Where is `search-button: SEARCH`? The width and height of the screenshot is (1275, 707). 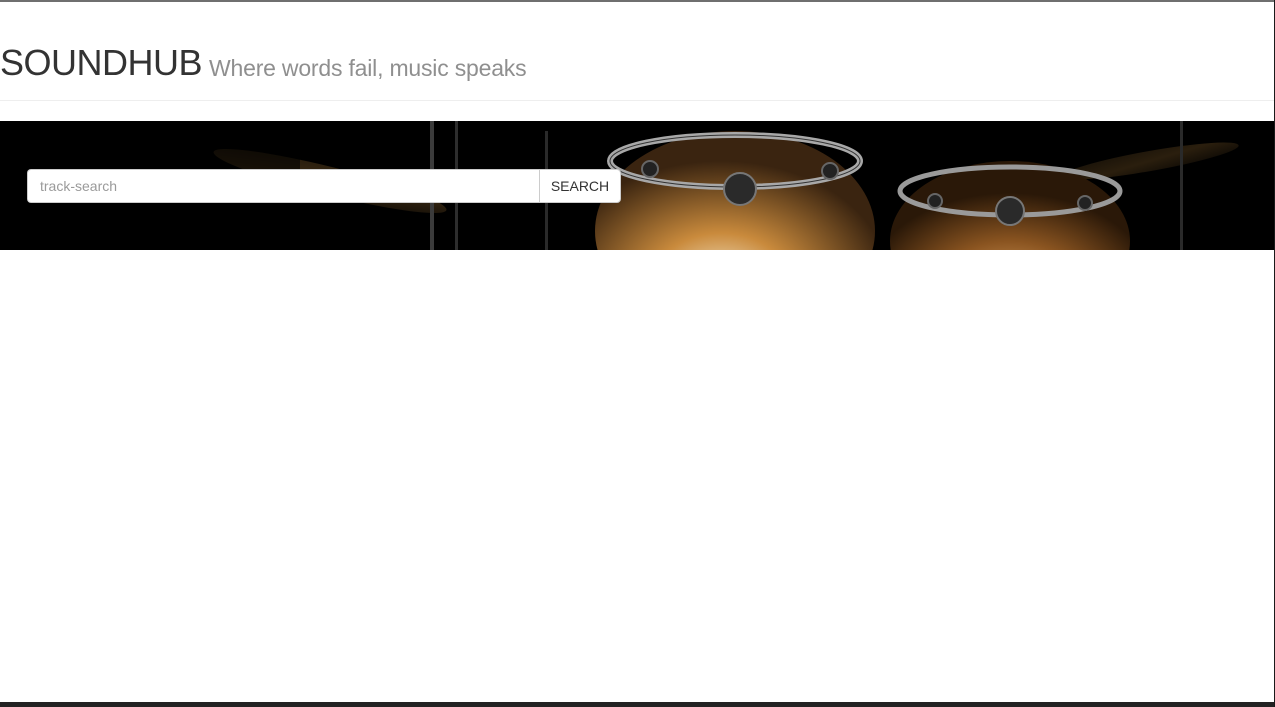 search-button: SEARCH is located at coordinates (580, 186).